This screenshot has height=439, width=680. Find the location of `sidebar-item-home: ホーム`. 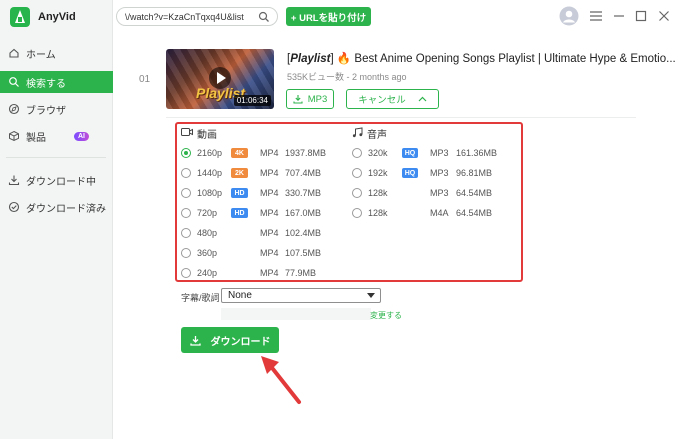

sidebar-item-home: ホーム is located at coordinates (56, 53).